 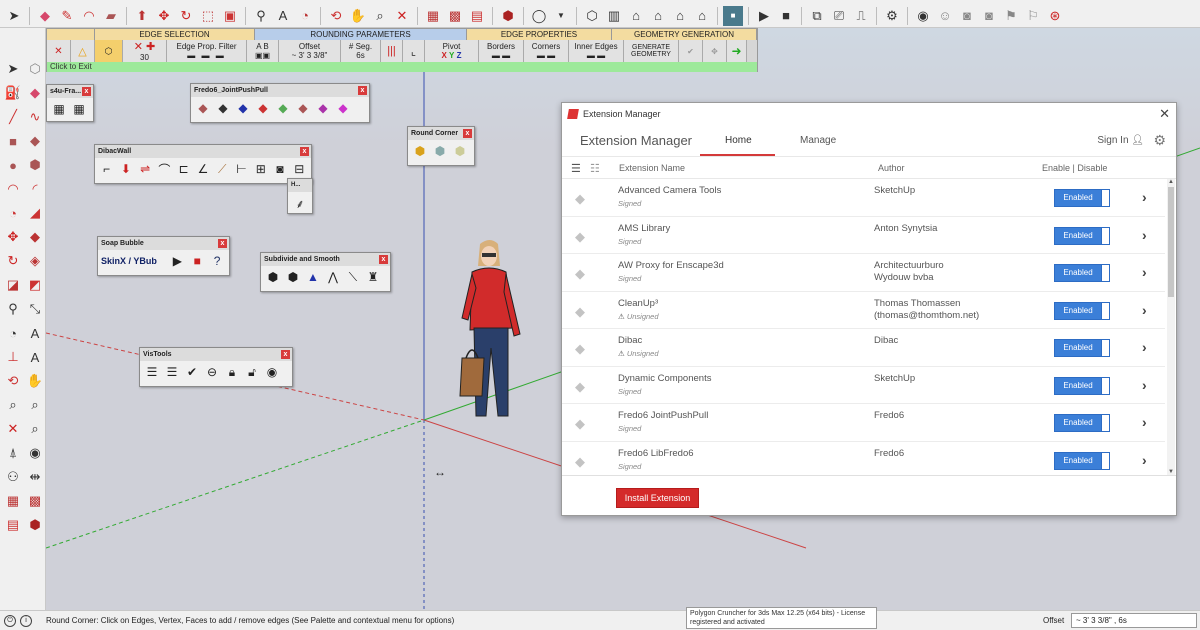 I want to click on wall-angle-icon: ∠, so click(x=202, y=169).